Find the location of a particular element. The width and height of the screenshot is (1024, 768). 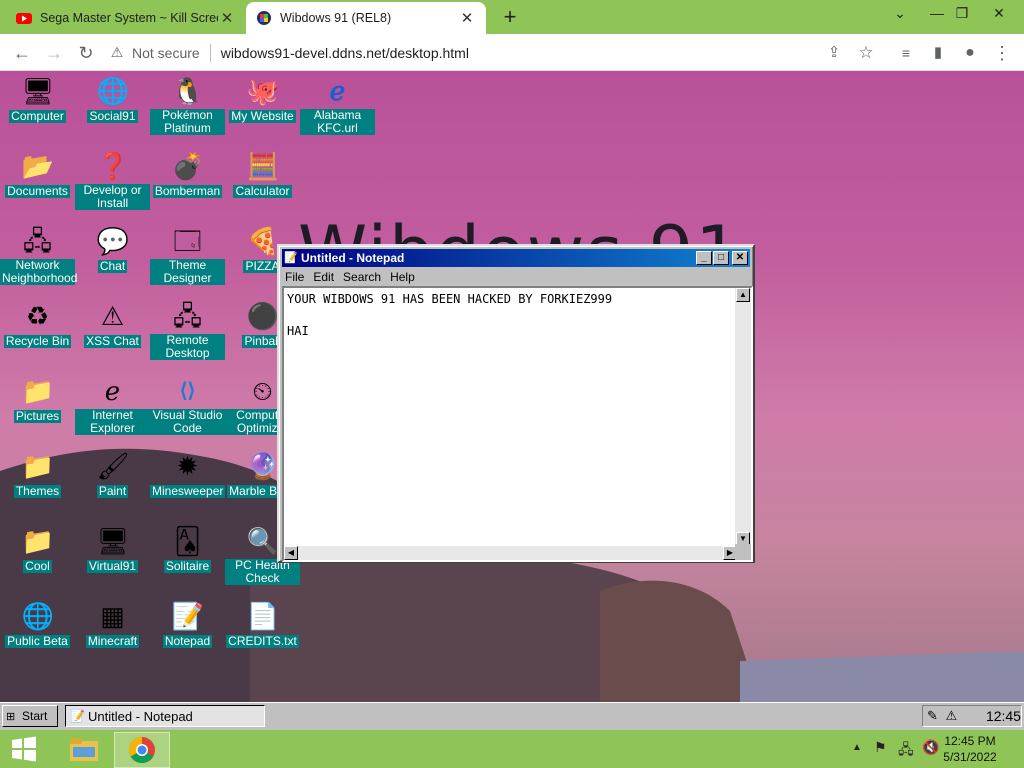

icon-label: Network Neighborhood is located at coordinates (39, 271).